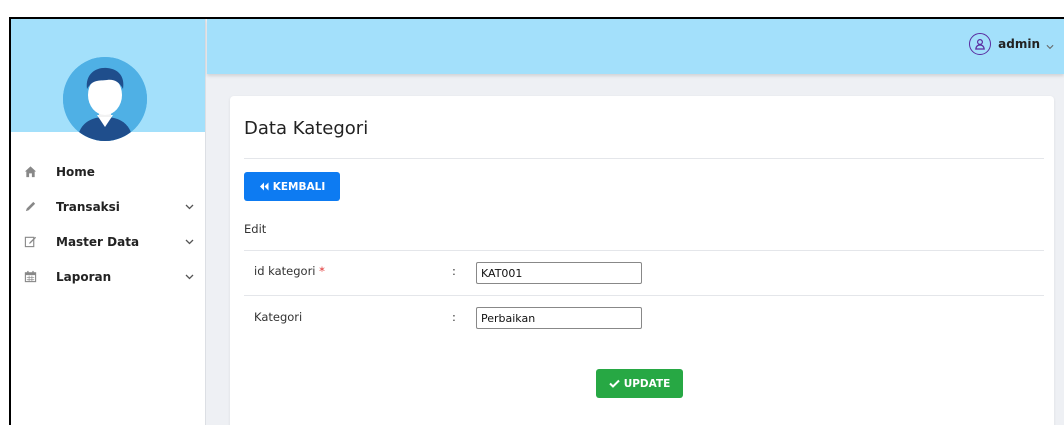 This screenshot has height=425, width=1064. I want to click on id-kategori-input, so click(559, 273).